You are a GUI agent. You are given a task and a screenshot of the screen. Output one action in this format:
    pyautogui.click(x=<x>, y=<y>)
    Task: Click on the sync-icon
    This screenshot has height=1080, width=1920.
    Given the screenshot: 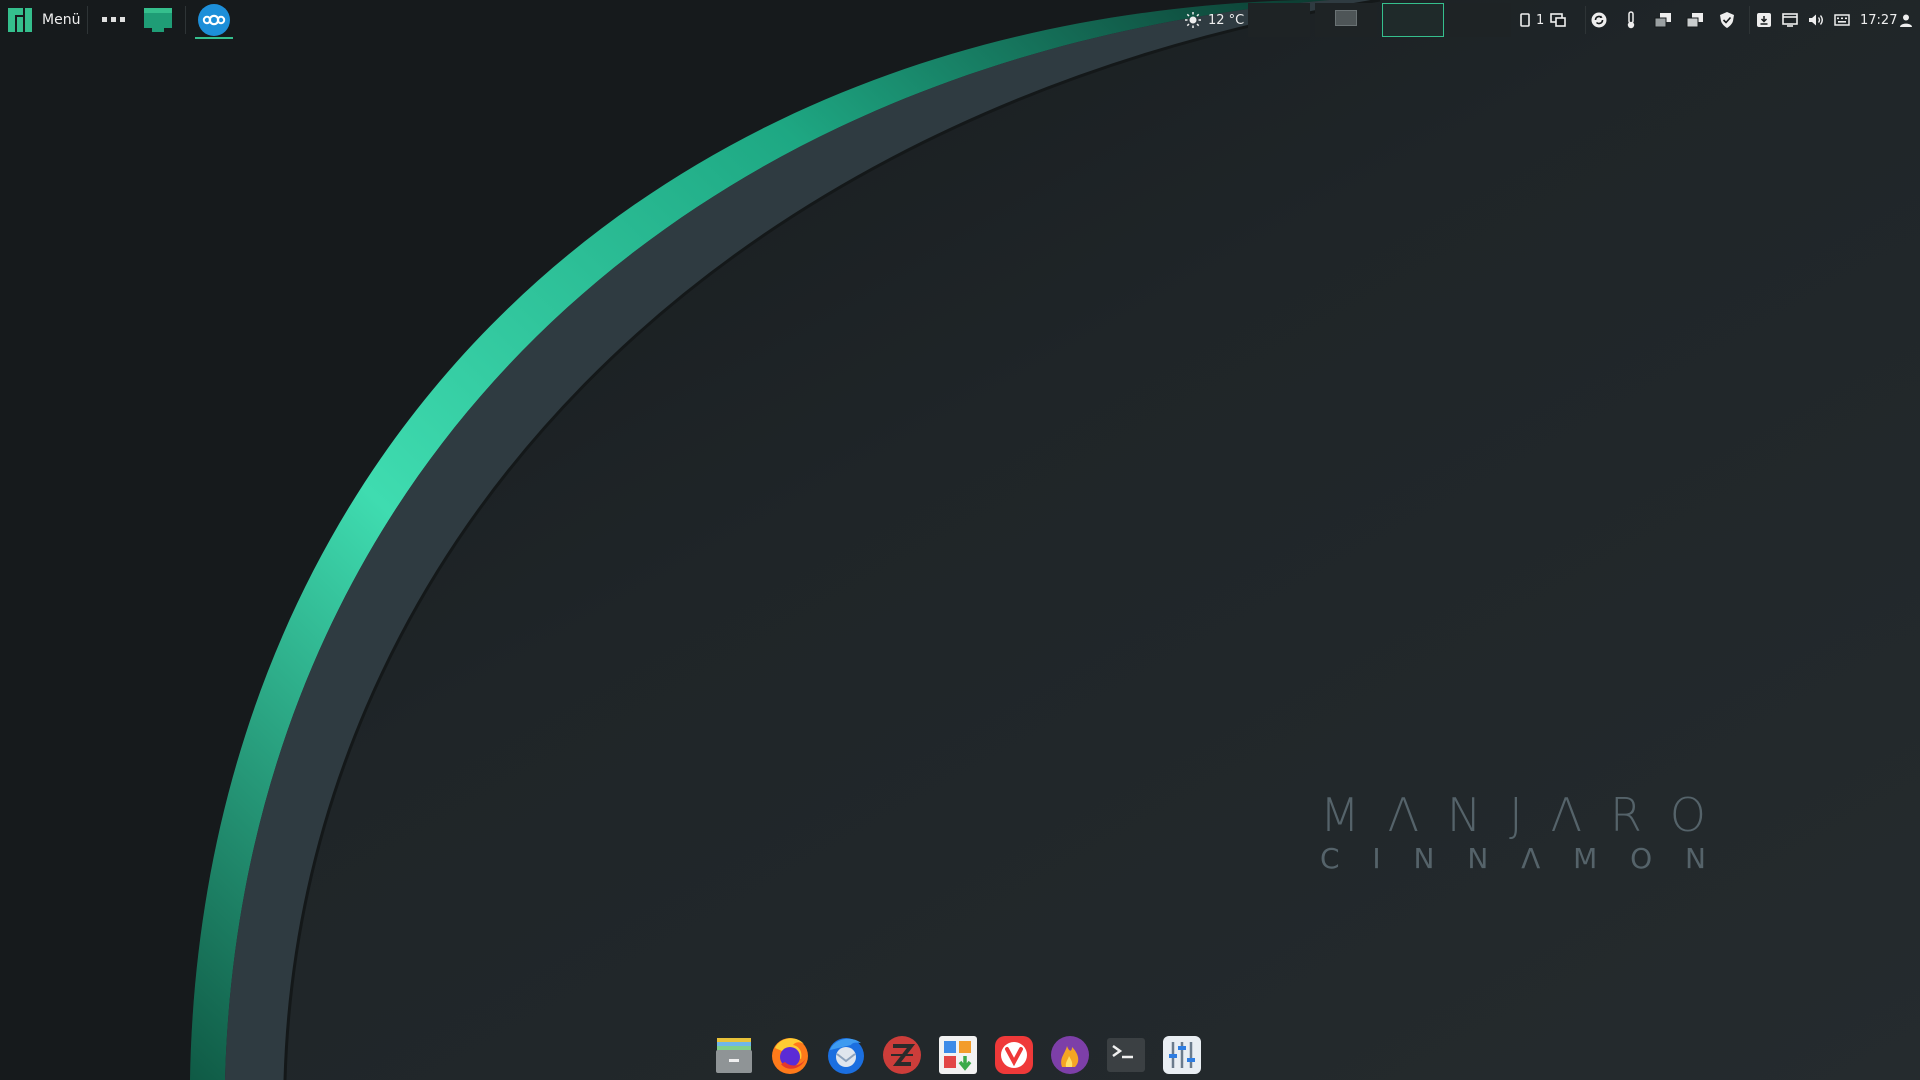 What is the action you would take?
    pyautogui.click(x=1599, y=20)
    